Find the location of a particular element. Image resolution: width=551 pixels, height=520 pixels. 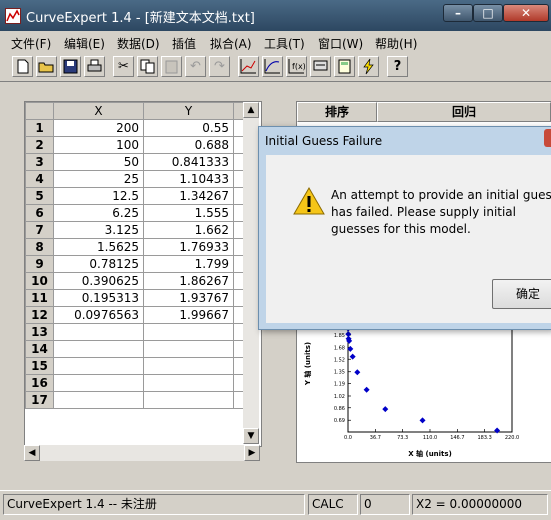

cell-x: 25 is located at coordinates (98, 179).